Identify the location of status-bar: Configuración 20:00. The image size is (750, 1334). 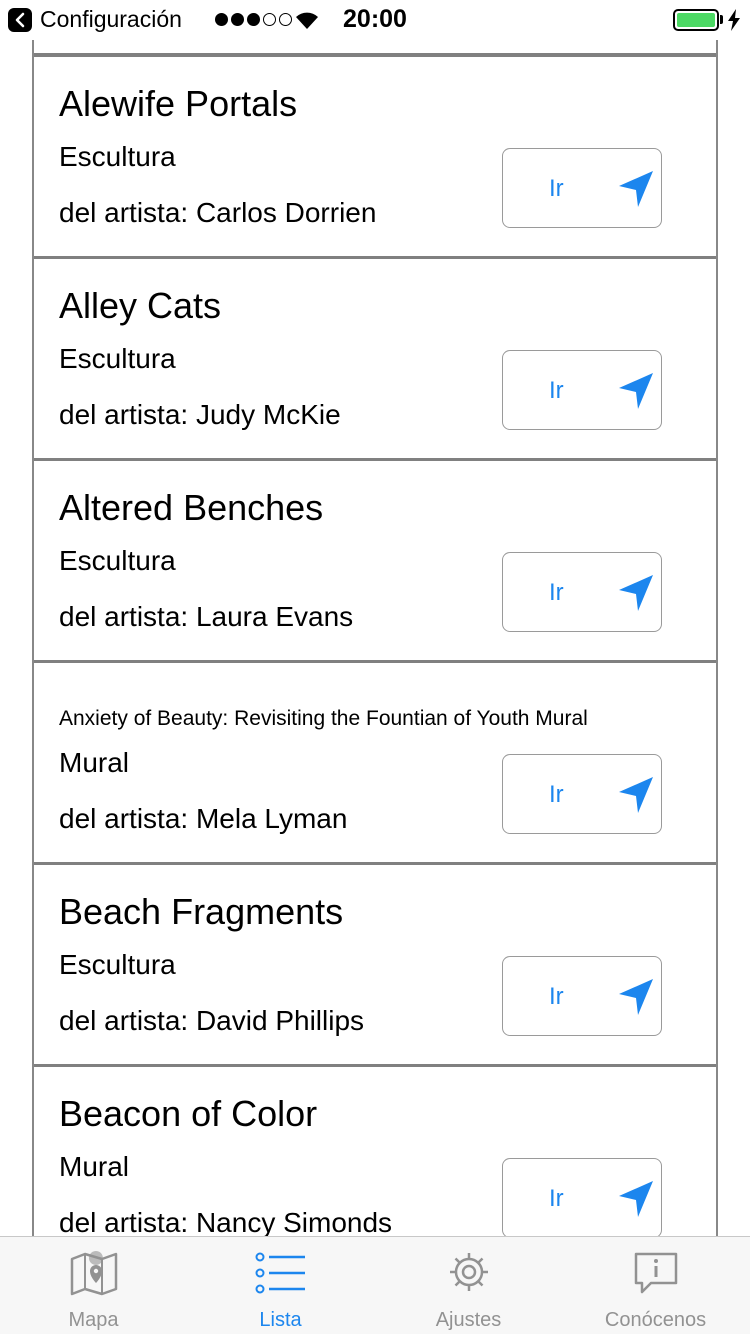
(375, 20).